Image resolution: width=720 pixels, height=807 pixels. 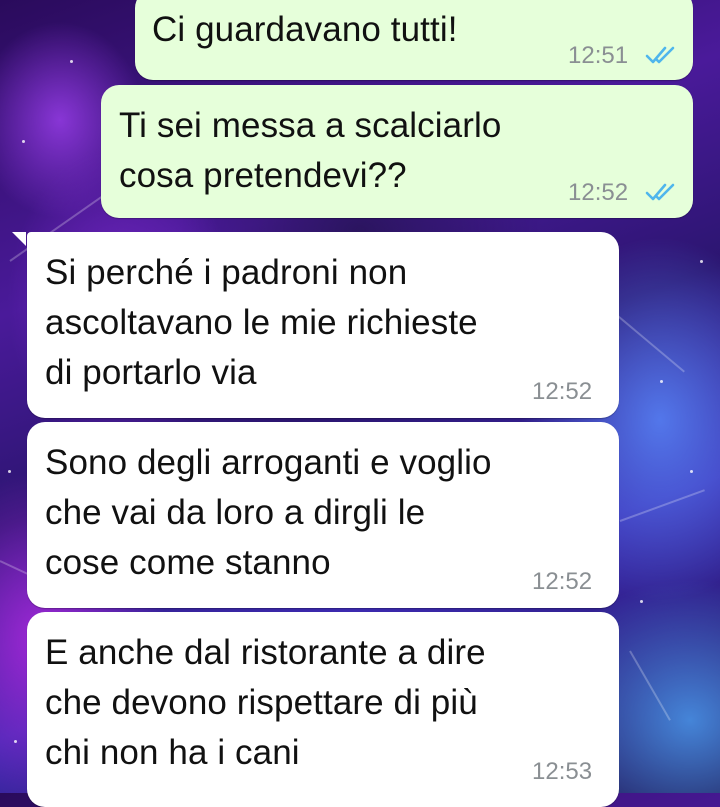 I want to click on message-text: Ci guardavano tutti!, so click(x=305, y=29).